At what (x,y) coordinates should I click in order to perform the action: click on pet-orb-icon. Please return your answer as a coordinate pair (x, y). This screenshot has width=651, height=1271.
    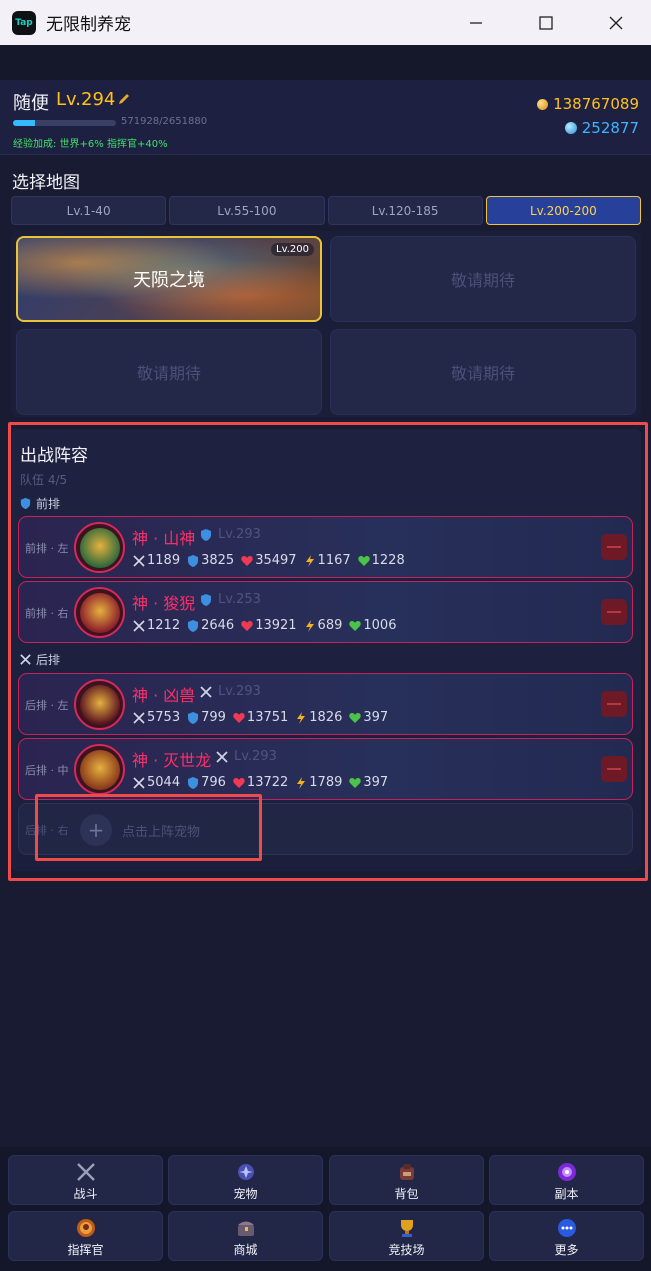
    Looking at the image, I should click on (246, 1172).